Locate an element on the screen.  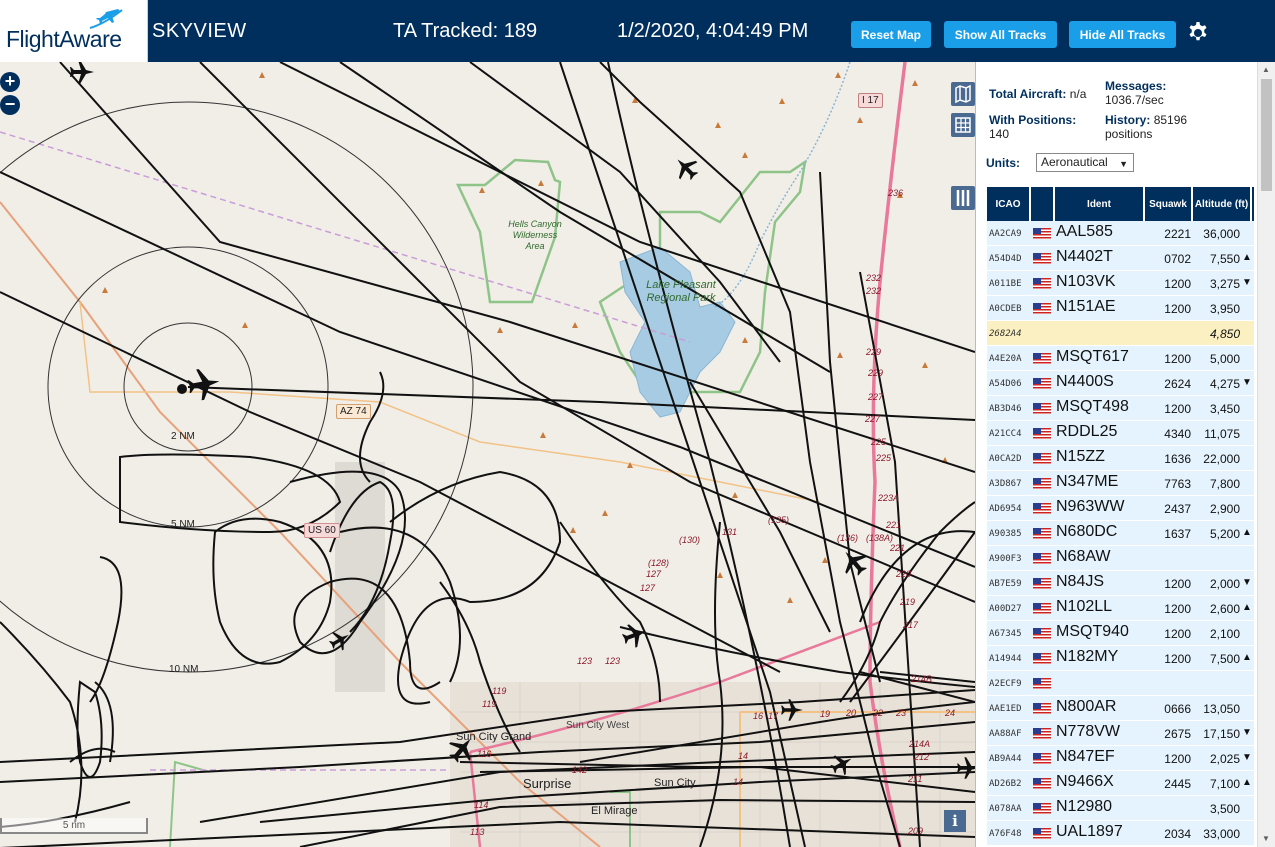
table-row: A76F48 UAL1897 2034 33,000 is located at coordinates (1120, 833).